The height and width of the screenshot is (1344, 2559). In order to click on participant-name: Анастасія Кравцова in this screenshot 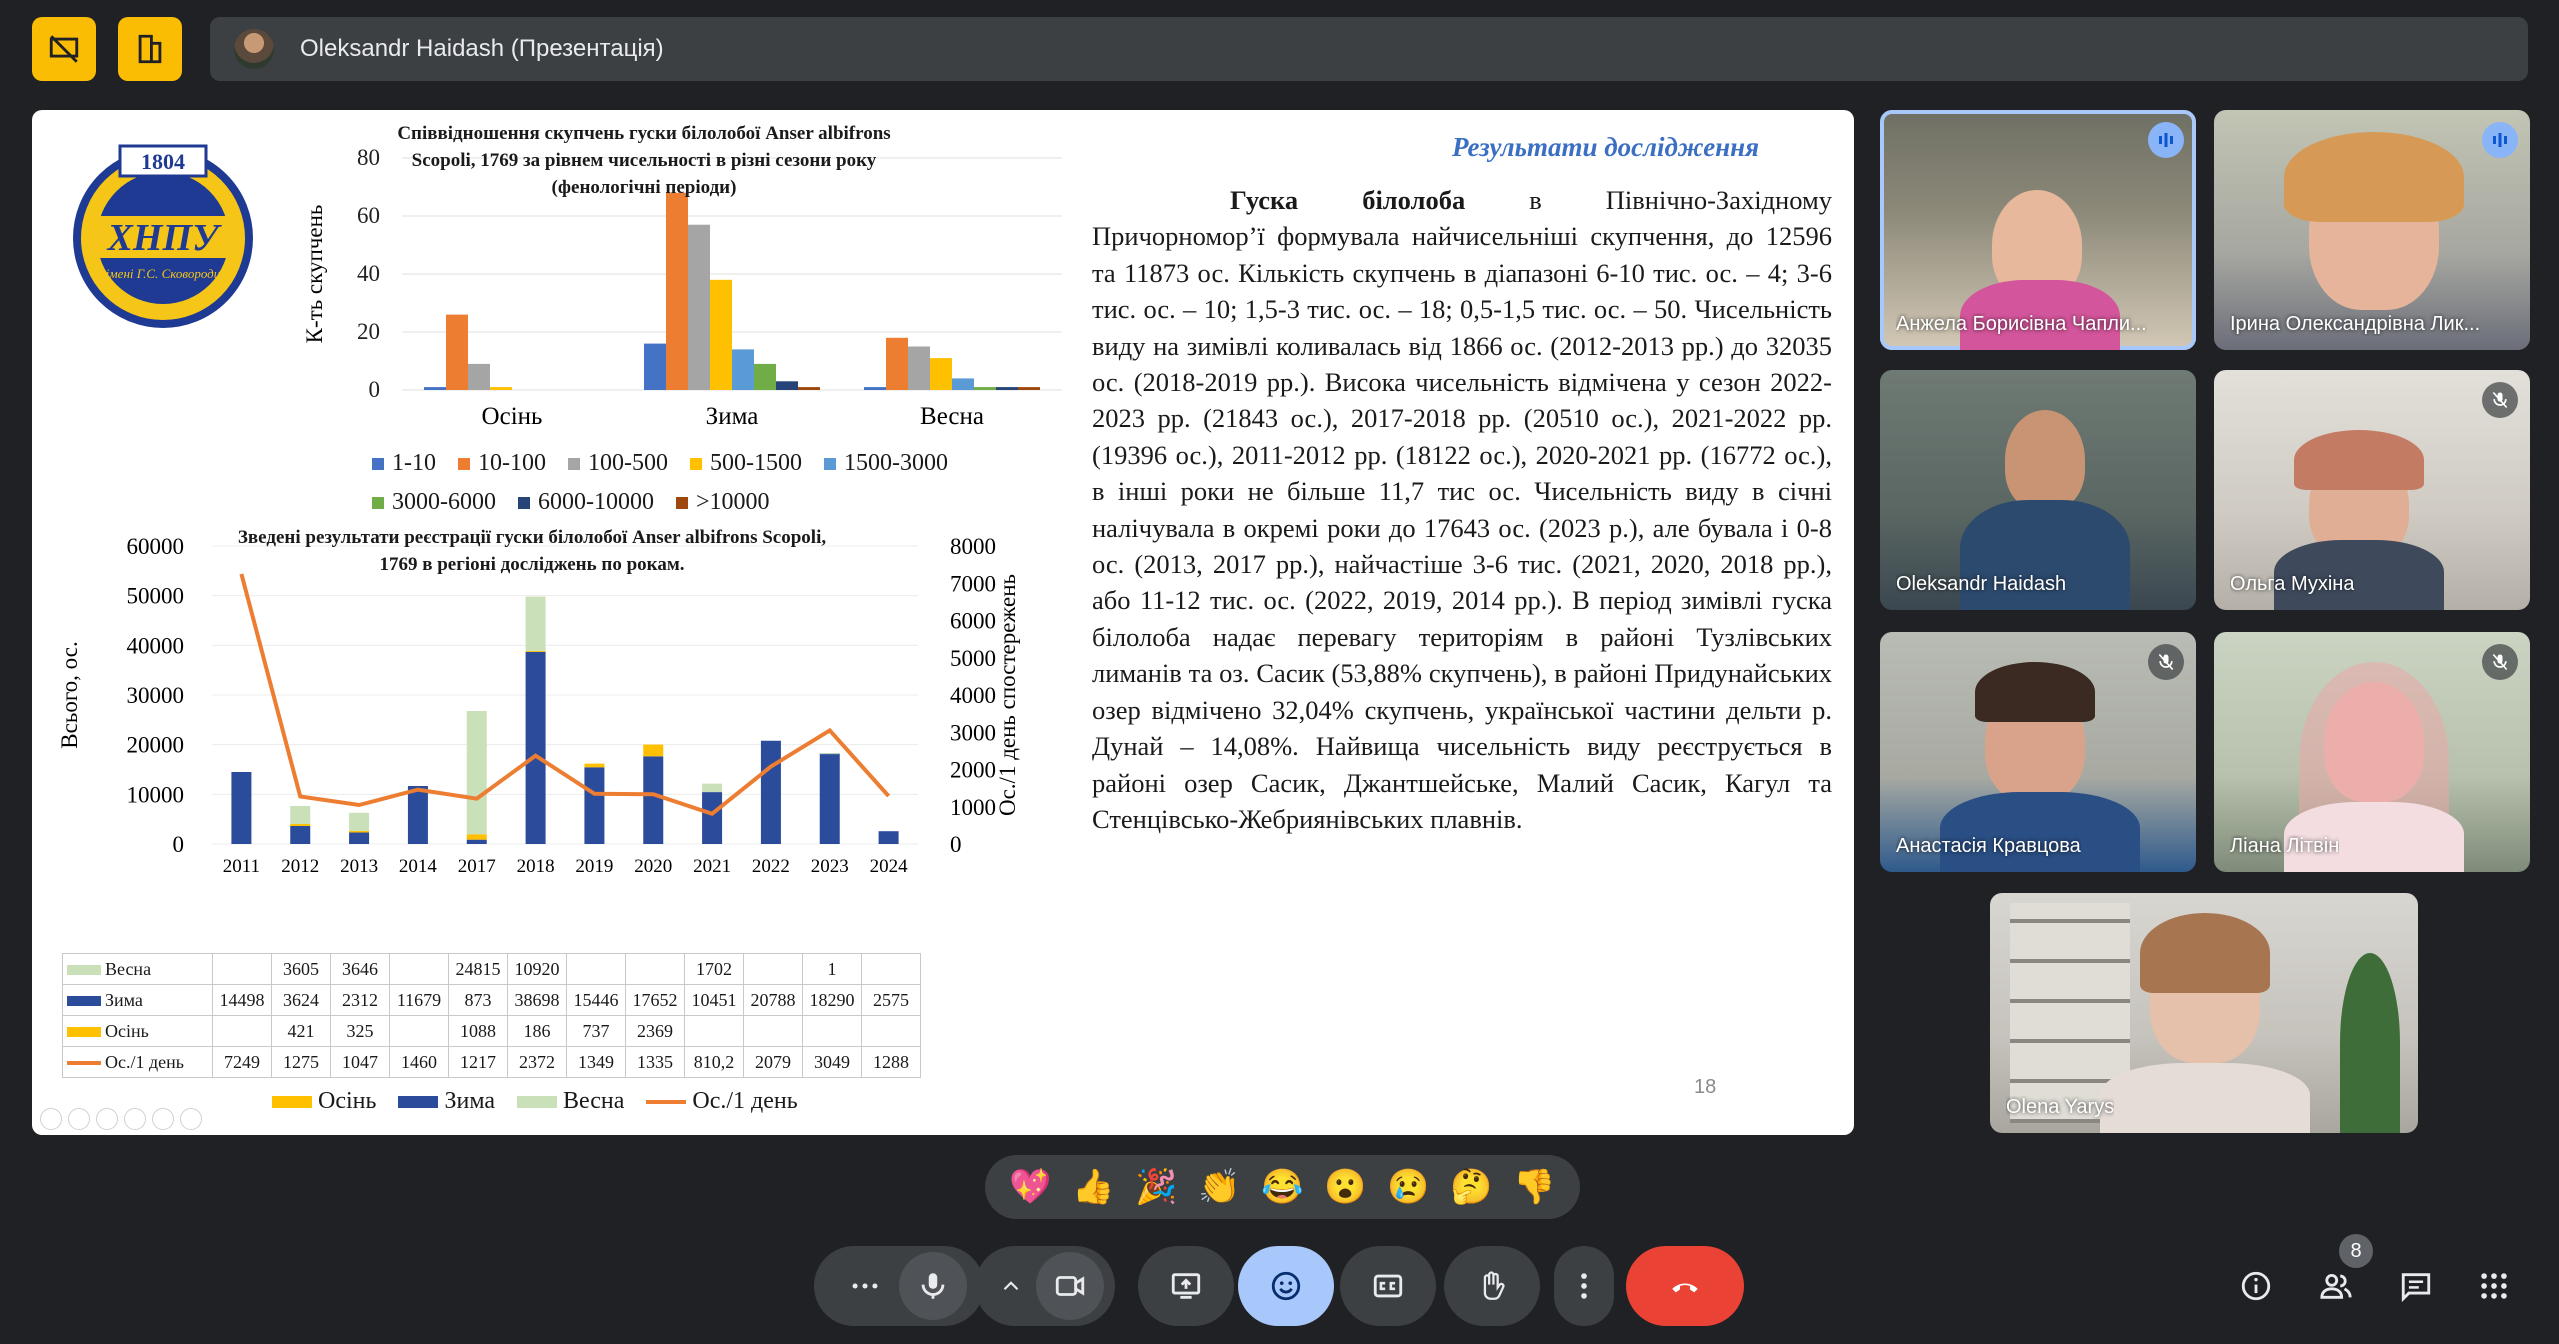, I will do `click(1988, 846)`.